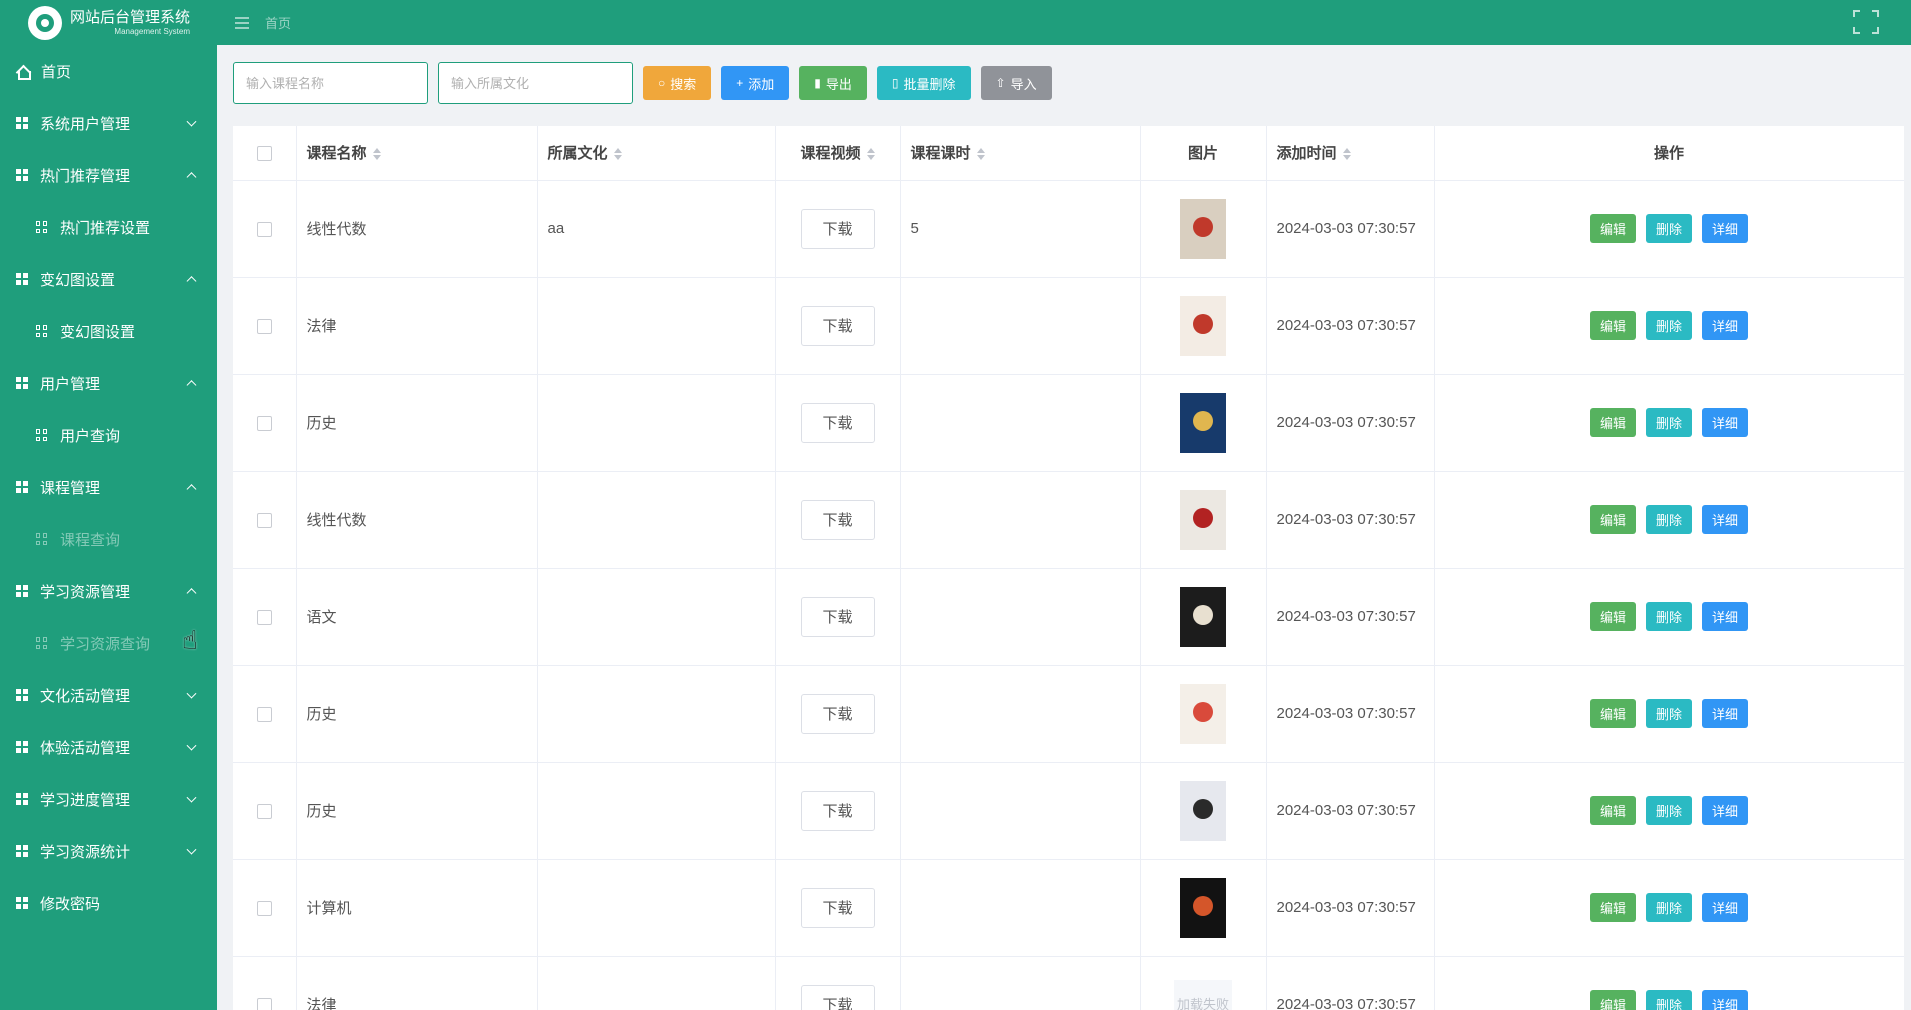  I want to click on table-row: 法律 下载 2024-03-03 07:30:57 编辑 删除 详细, so click(1068, 326).